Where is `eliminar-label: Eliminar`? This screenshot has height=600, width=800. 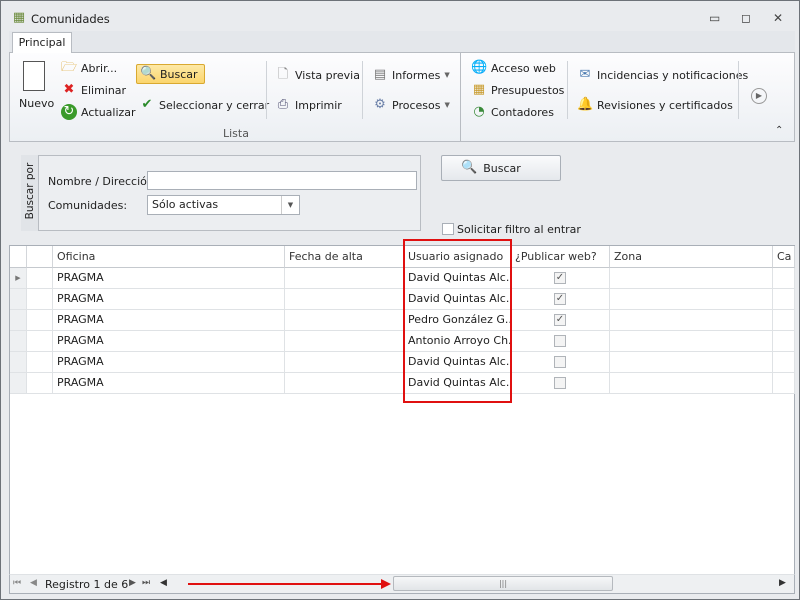
eliminar-label: Eliminar is located at coordinates (104, 90).